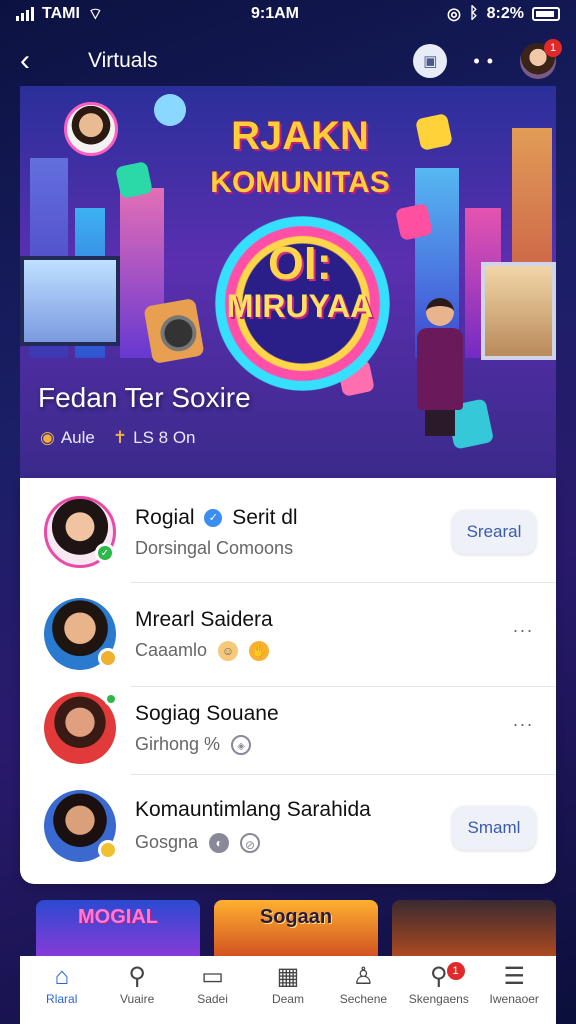 The height and width of the screenshot is (1024, 576). I want to click on menu-icon: ☰, so click(514, 976).